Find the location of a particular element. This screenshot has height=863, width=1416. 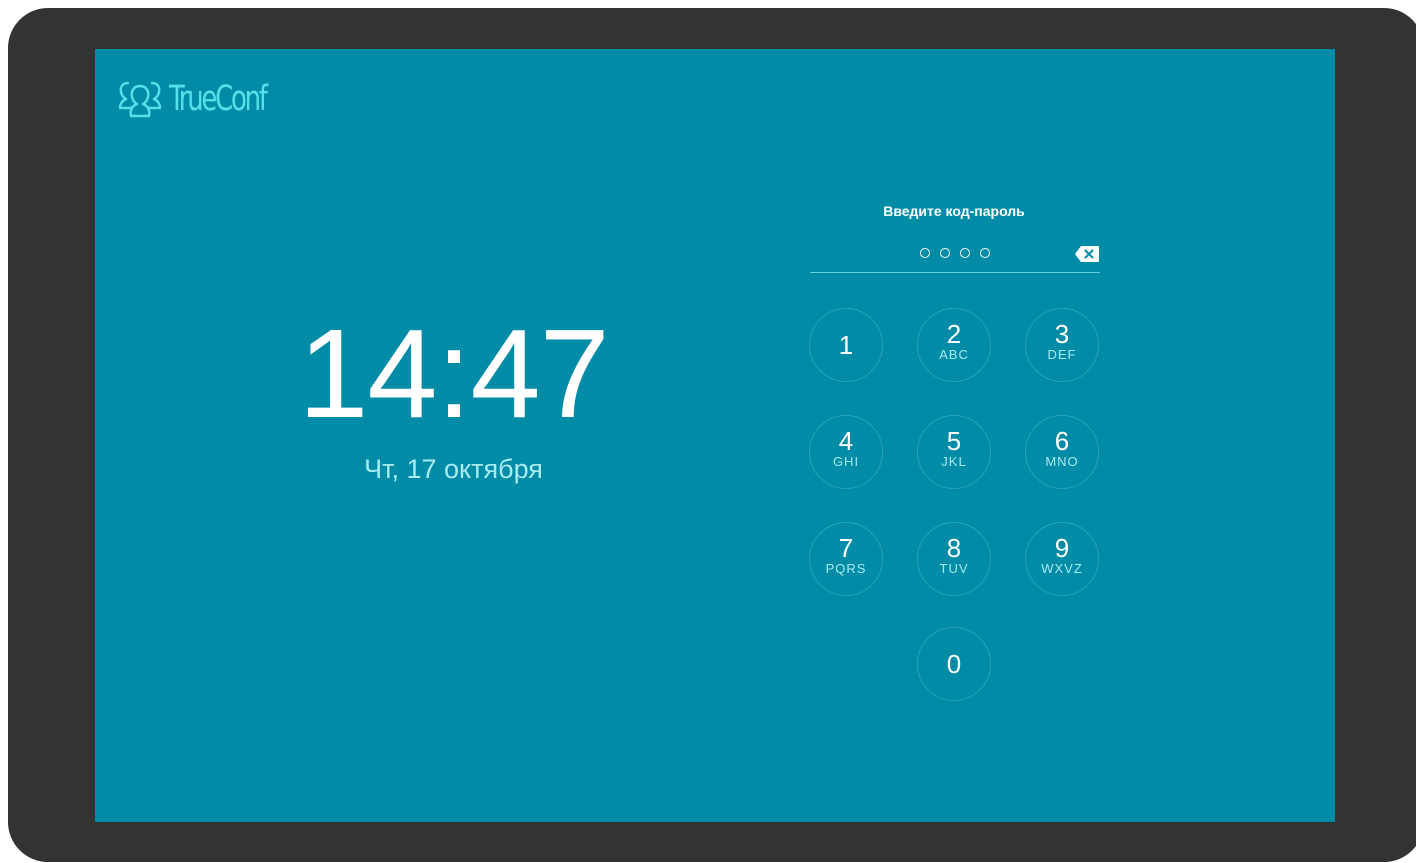

keypad-key-4: 4 GHI is located at coordinates (846, 452).